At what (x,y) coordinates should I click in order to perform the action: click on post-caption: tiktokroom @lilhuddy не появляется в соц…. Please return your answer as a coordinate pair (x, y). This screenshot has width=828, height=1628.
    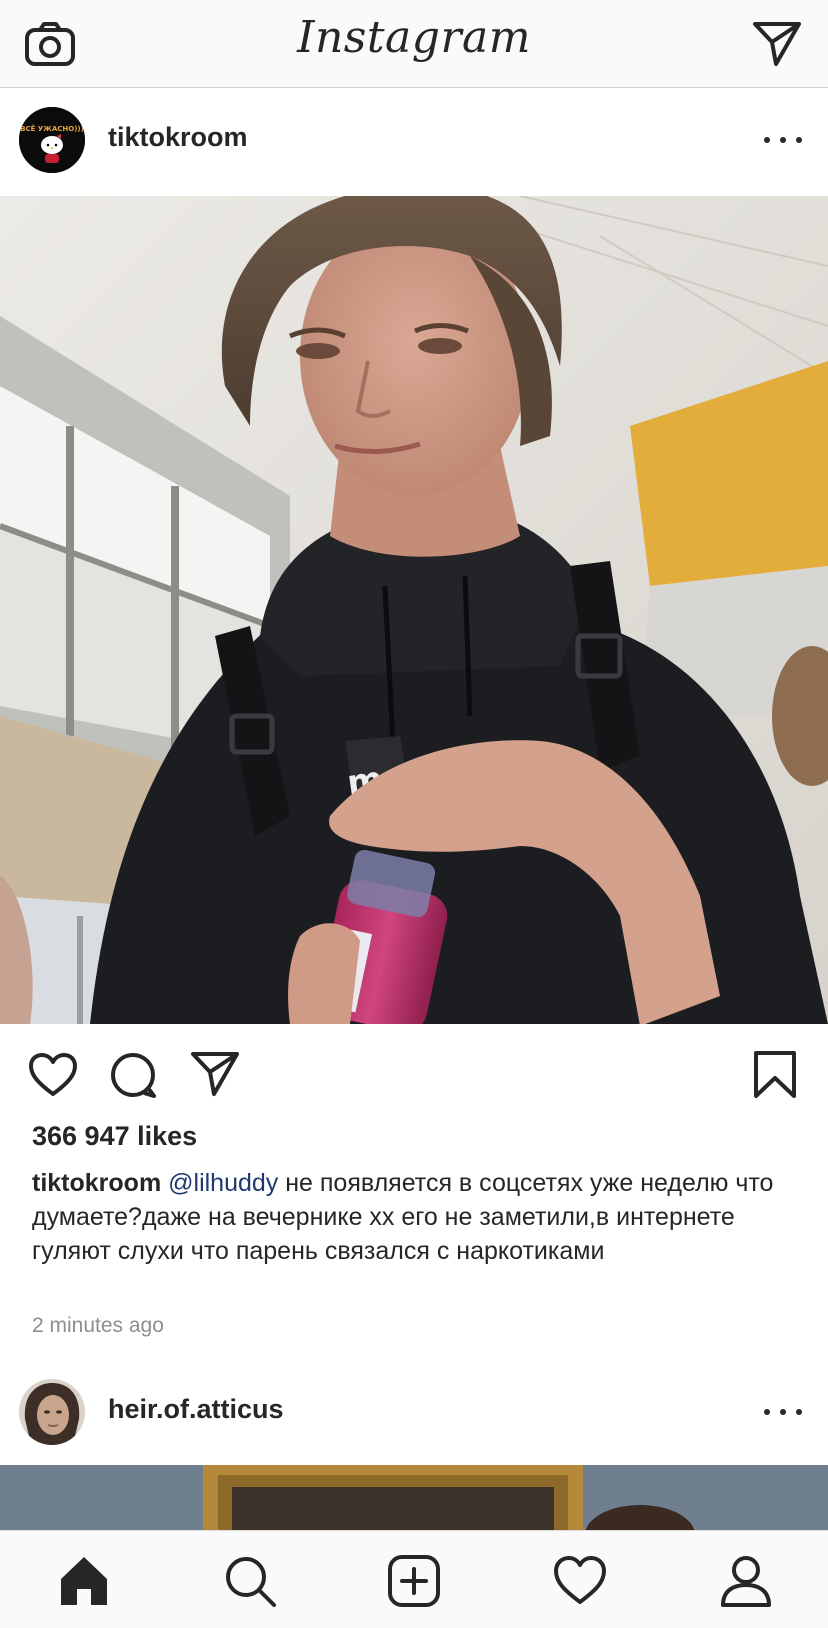
    Looking at the image, I should click on (417, 1217).